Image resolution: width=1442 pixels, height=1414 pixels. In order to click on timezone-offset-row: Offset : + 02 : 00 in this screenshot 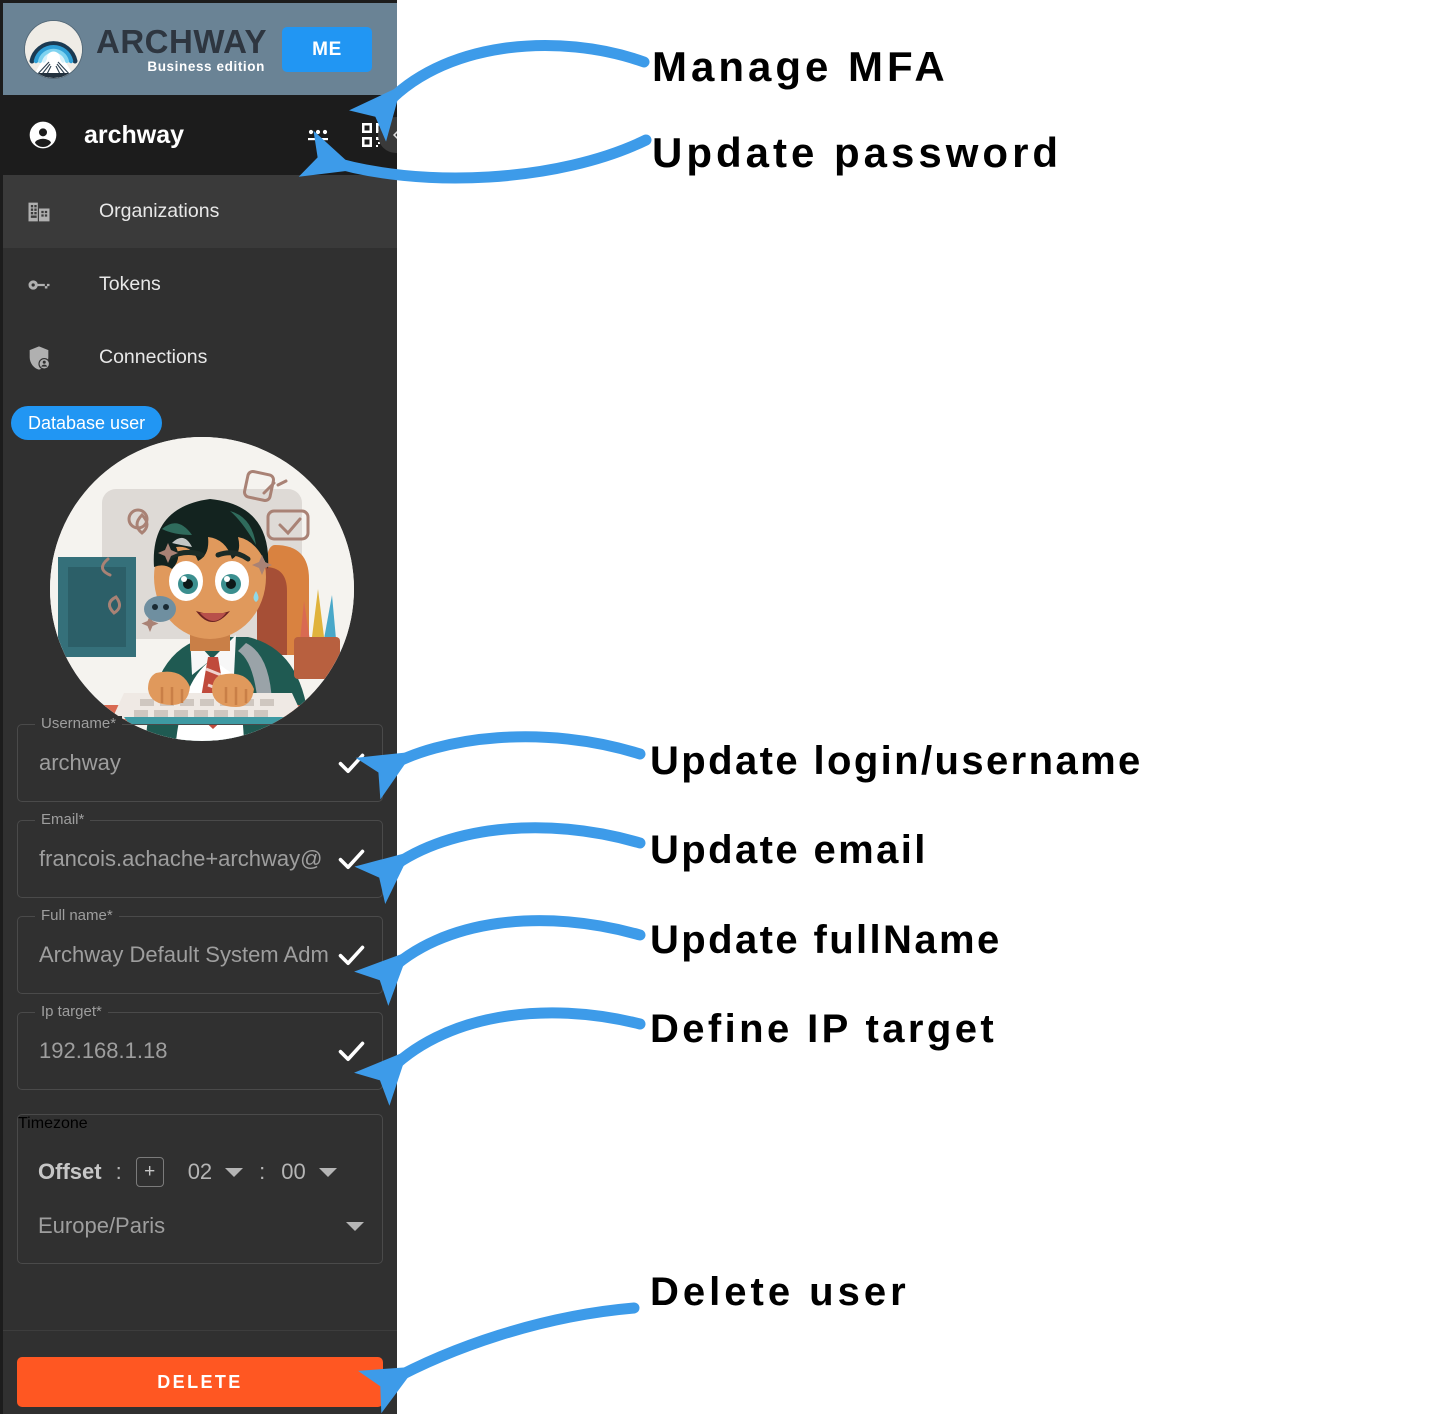, I will do `click(187, 1172)`.